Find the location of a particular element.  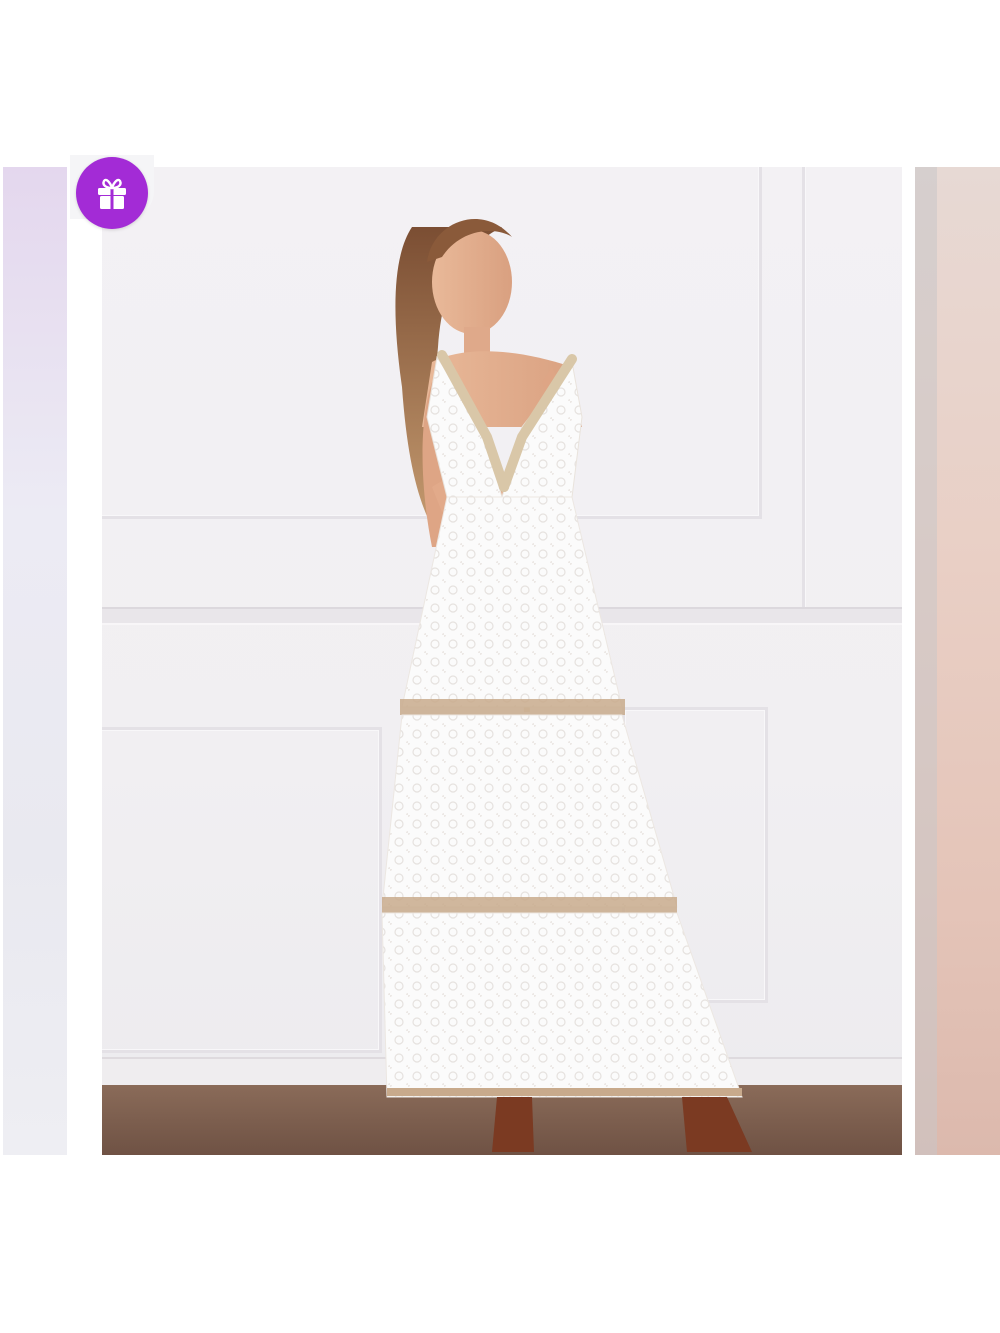

gift-icon is located at coordinates (112, 193).